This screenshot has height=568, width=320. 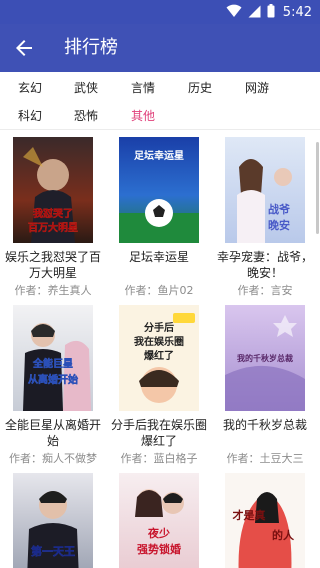 I want to click on book-author: 作者：蓝白格子, so click(x=159, y=458).